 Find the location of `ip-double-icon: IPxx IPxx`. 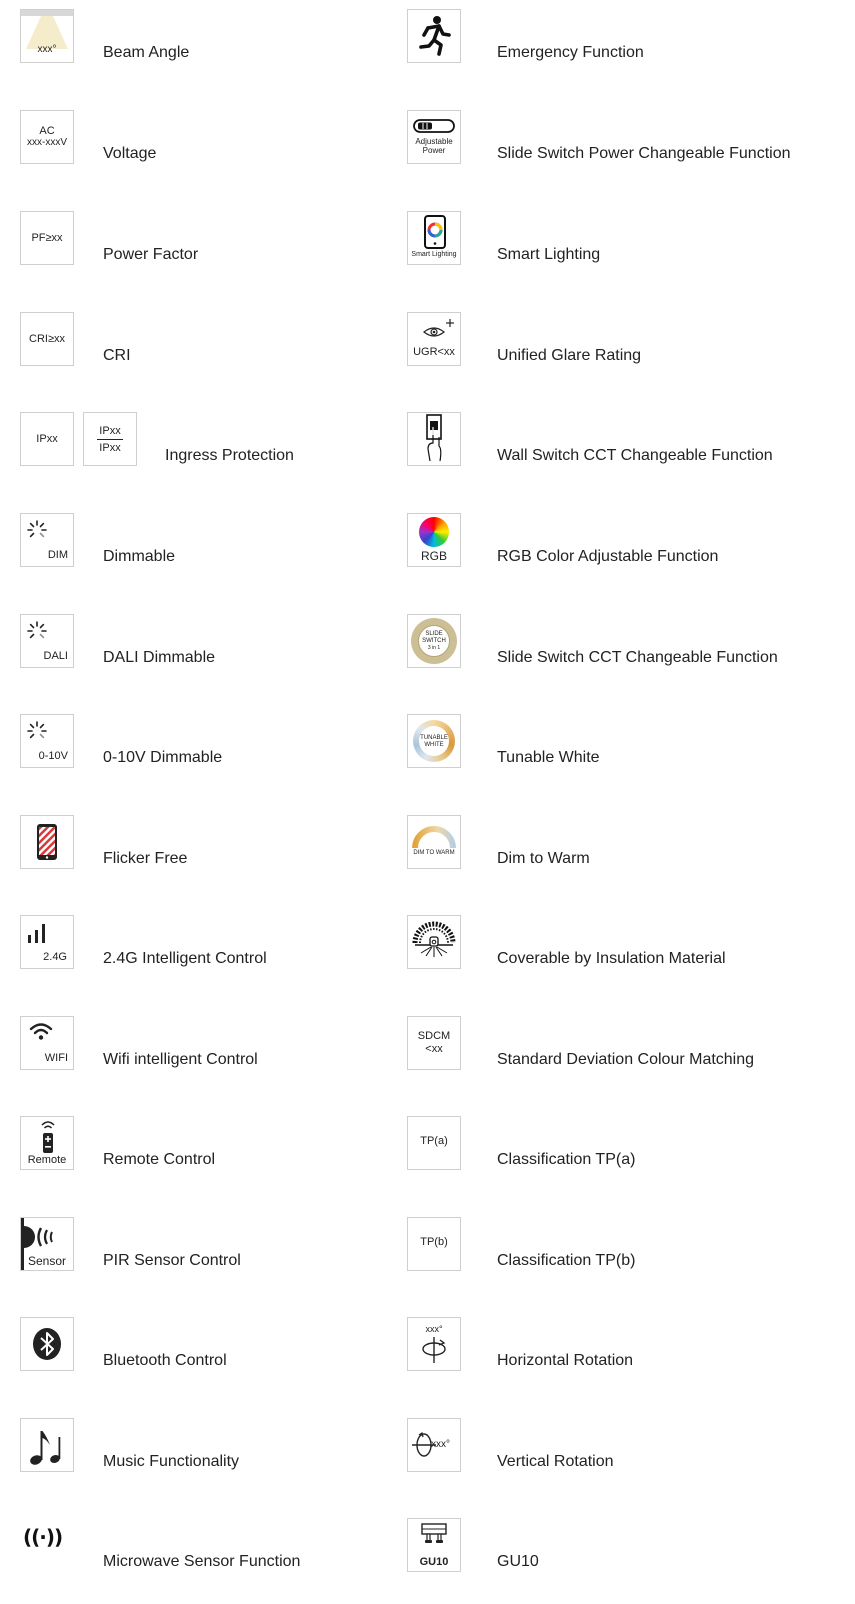

ip-double-icon: IPxx IPxx is located at coordinates (110, 439).